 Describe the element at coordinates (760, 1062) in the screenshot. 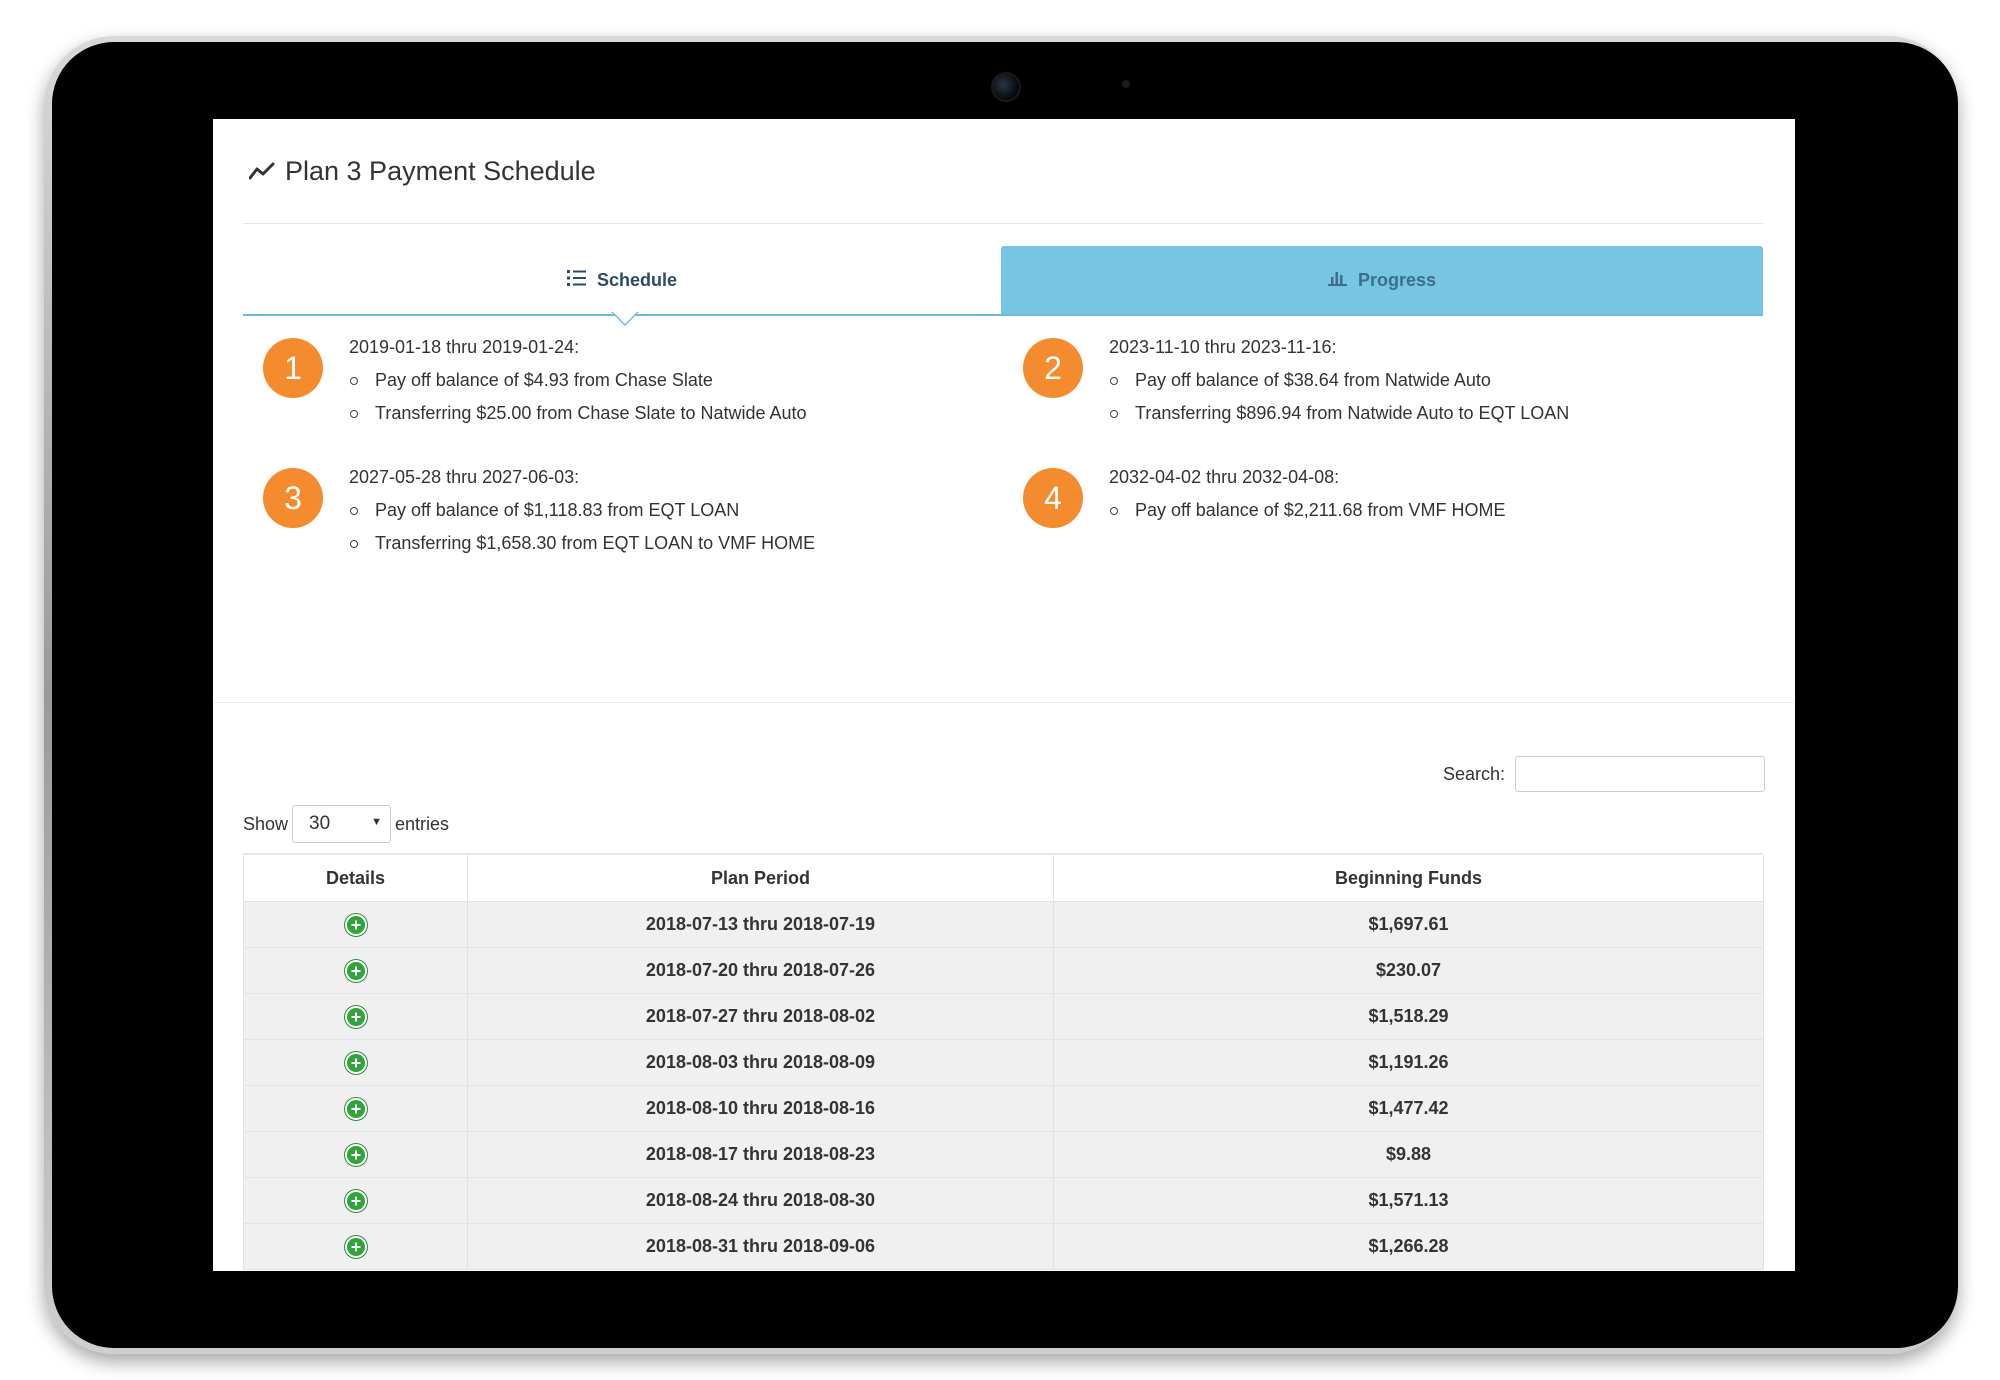

I see `plan-period-cell: 2018-08-03 thru 2018-08-09` at that location.